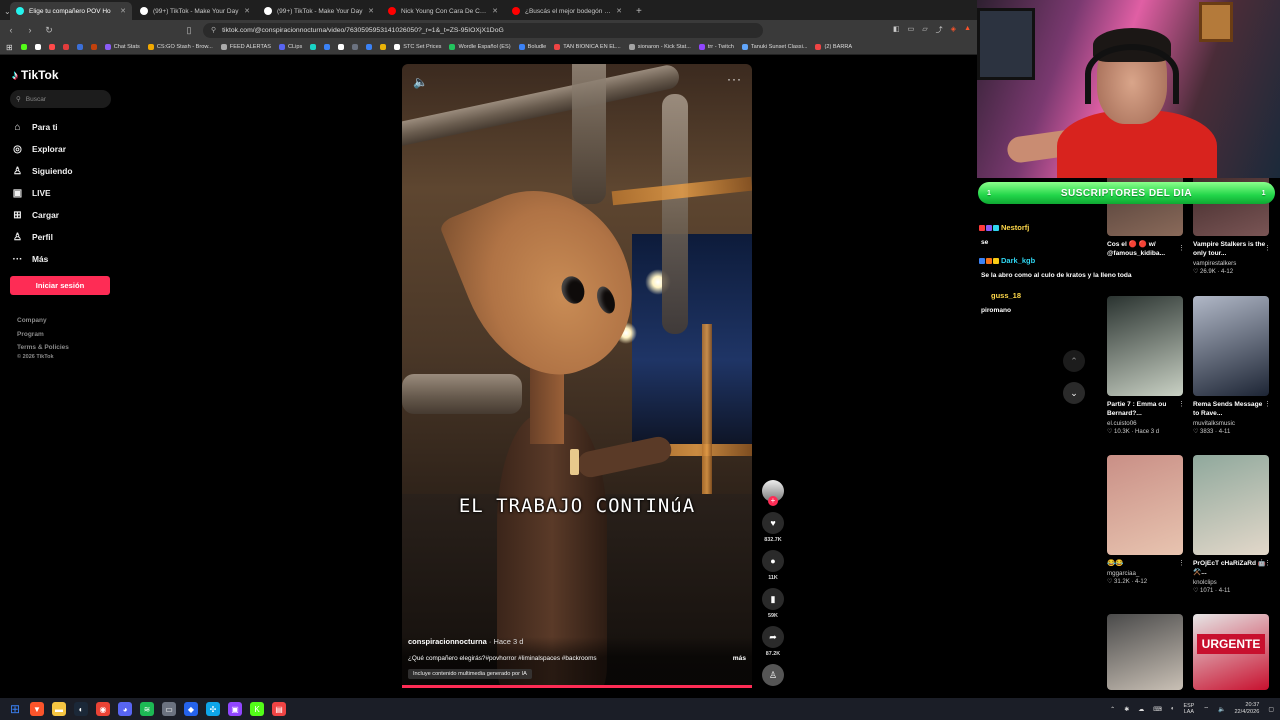  Describe the element at coordinates (59, 709) in the screenshot. I see `file-explorer-icon: ▬` at that location.